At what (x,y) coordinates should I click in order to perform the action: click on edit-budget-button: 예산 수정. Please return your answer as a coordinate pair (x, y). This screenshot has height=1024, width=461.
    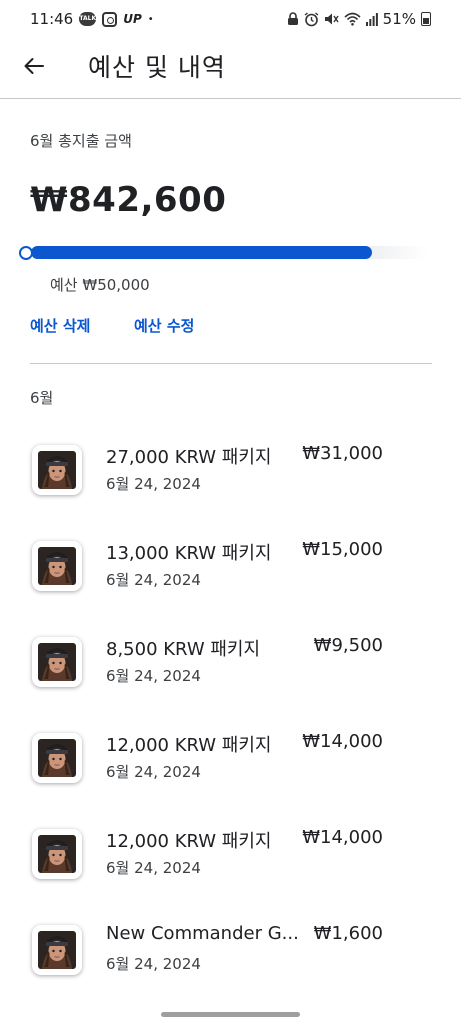
    Looking at the image, I should click on (164, 325).